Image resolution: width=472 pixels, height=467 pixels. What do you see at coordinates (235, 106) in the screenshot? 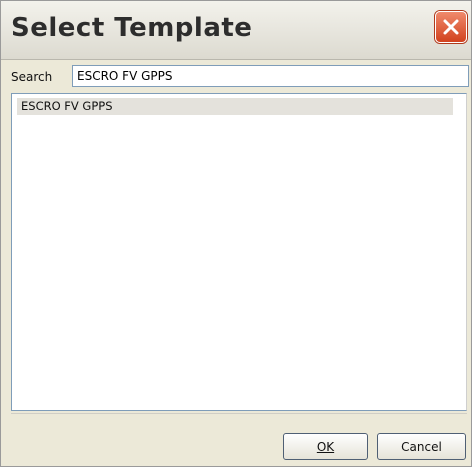
I see `list-item: ESCRO FV GPPS` at bounding box center [235, 106].